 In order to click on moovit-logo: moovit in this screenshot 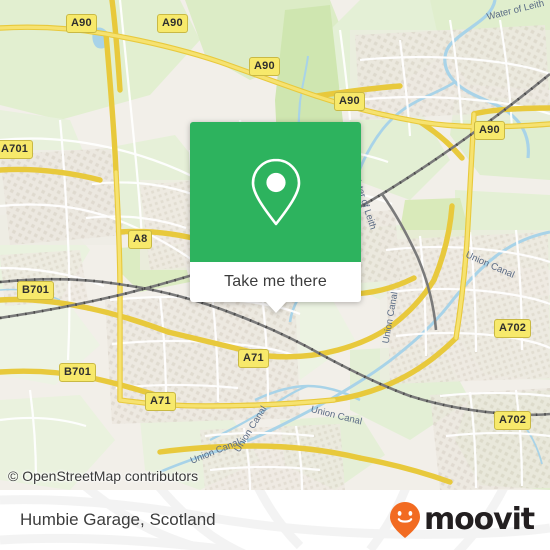, I will do `click(461, 520)`.